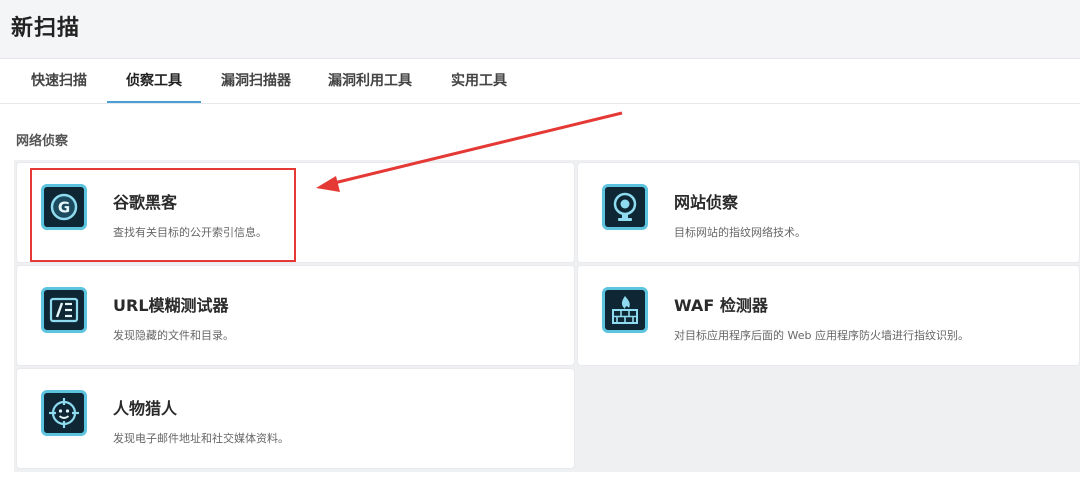 The image size is (1080, 481). Describe the element at coordinates (154, 81) in the screenshot. I see `tab-recon-tools: 侦察工具` at that location.